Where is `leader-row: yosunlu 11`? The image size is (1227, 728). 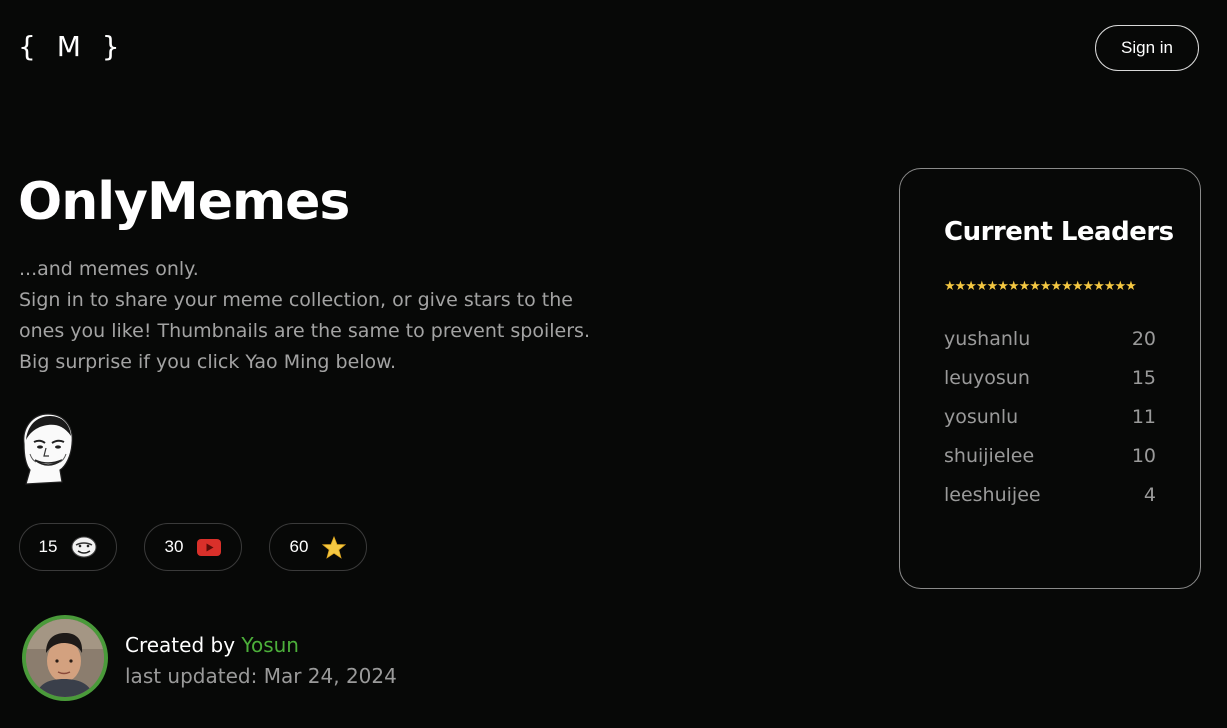
leader-row: yosunlu 11 is located at coordinates (1050, 416).